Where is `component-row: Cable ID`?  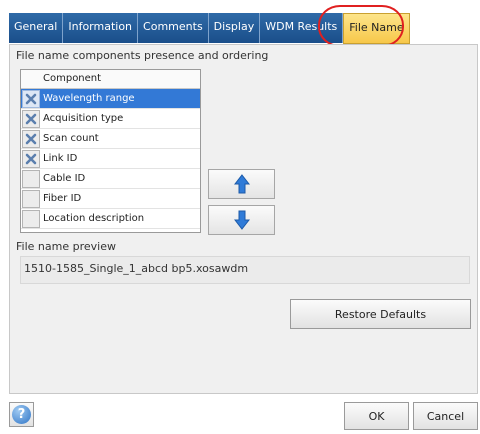
component-row: Cable ID is located at coordinates (110, 179).